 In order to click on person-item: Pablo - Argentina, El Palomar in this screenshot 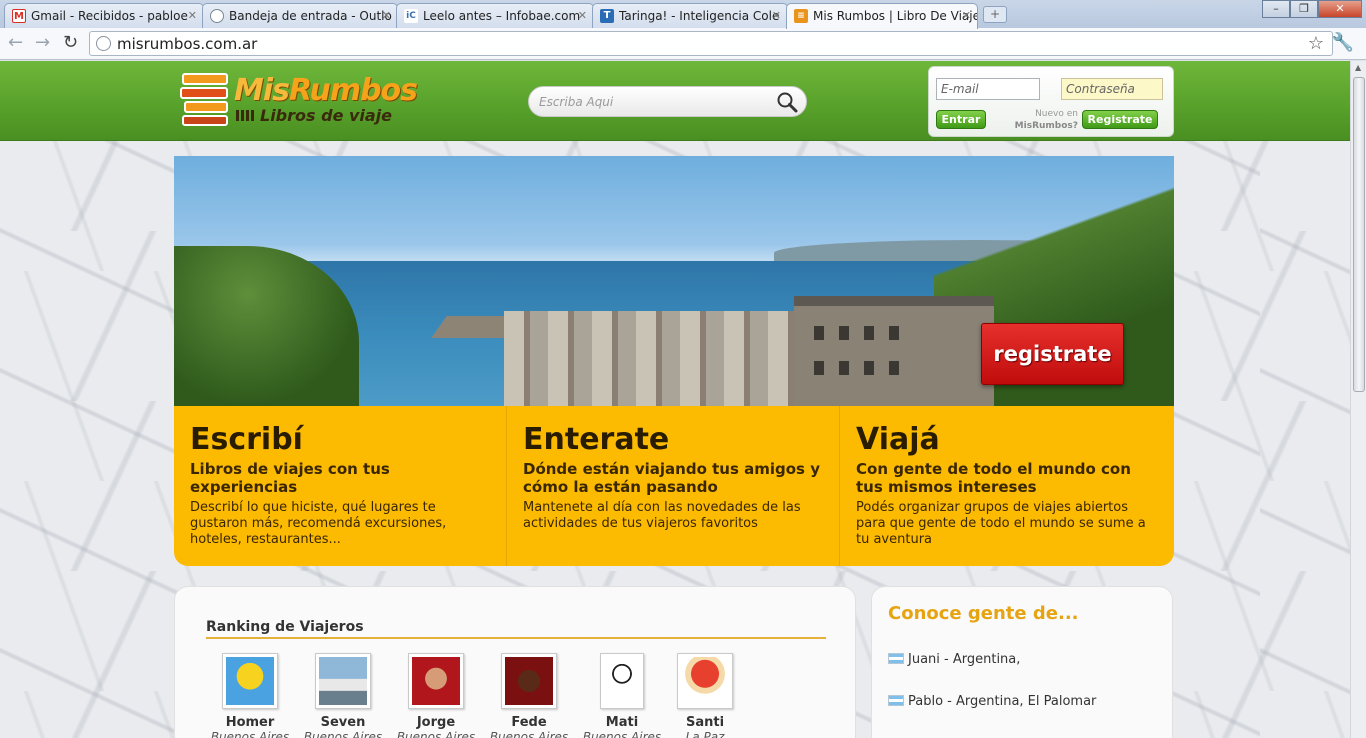, I will do `click(992, 701)`.